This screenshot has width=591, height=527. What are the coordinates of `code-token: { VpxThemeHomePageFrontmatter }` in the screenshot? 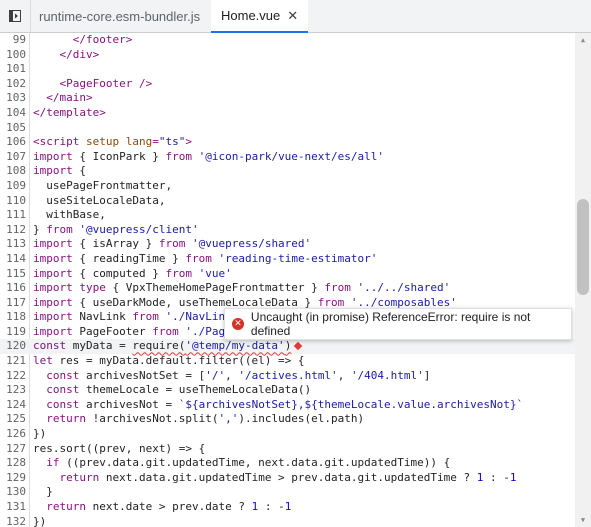 It's located at (215, 288).